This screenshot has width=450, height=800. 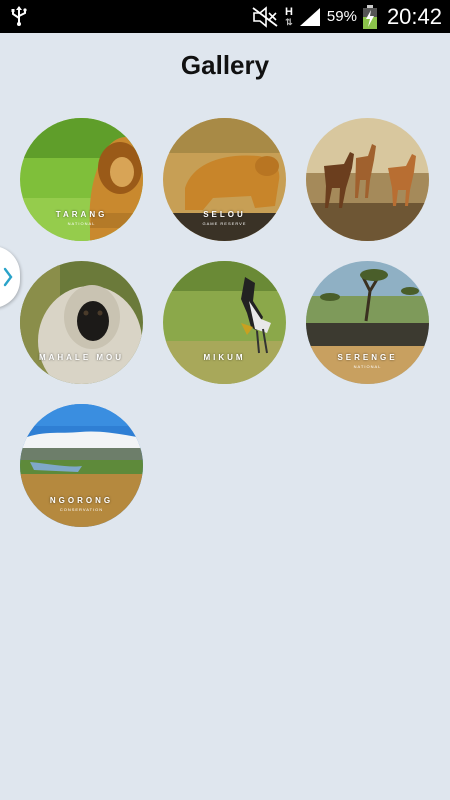 What do you see at coordinates (224, 223) in the screenshot?
I see `gallery-subcaption: GAME RESERVE` at bounding box center [224, 223].